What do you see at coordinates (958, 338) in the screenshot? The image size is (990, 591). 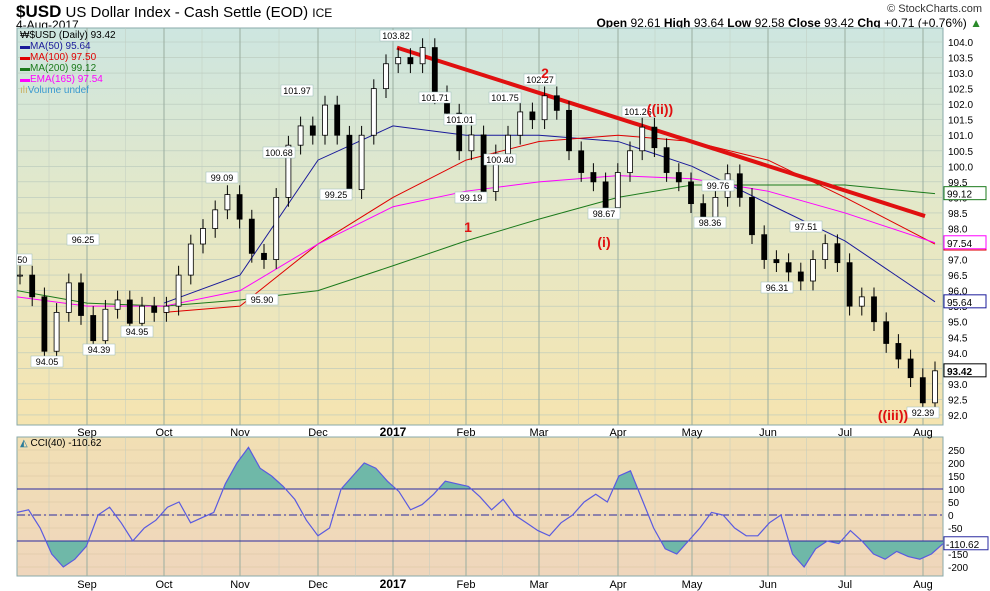 I see `y-tick-label: 94.5` at bounding box center [958, 338].